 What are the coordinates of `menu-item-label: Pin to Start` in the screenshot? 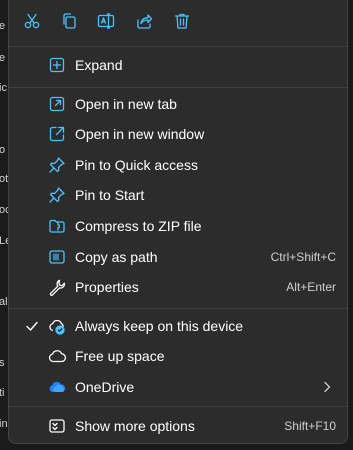 It's located at (110, 195).